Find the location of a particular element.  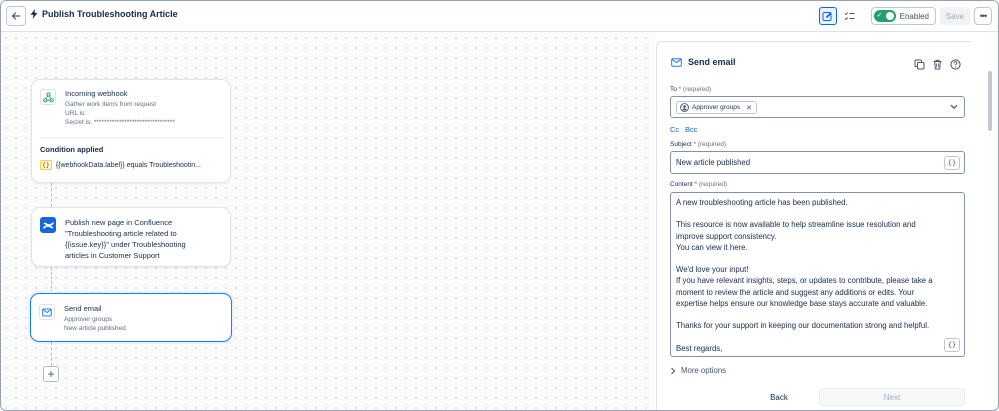

panel-mail-icon-box is located at coordinates (676, 62).